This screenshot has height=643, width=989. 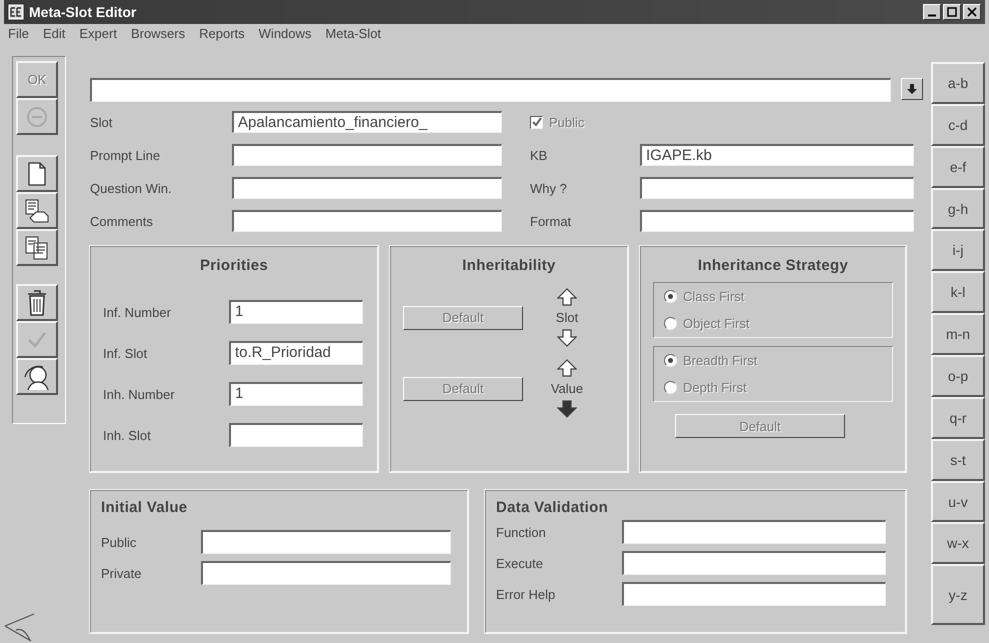 I want to click on field-label: KB, so click(x=539, y=155).